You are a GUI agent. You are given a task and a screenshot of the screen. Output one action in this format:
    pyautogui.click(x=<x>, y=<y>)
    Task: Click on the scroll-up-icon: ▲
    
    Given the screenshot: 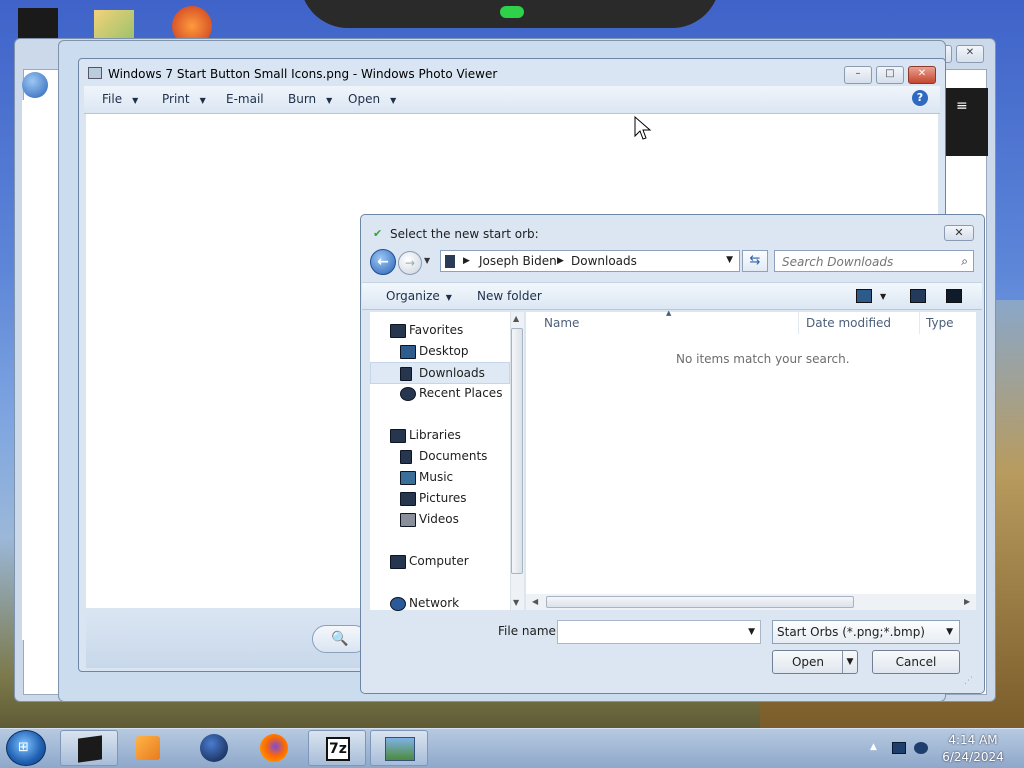 What is the action you would take?
    pyautogui.click(x=516, y=318)
    